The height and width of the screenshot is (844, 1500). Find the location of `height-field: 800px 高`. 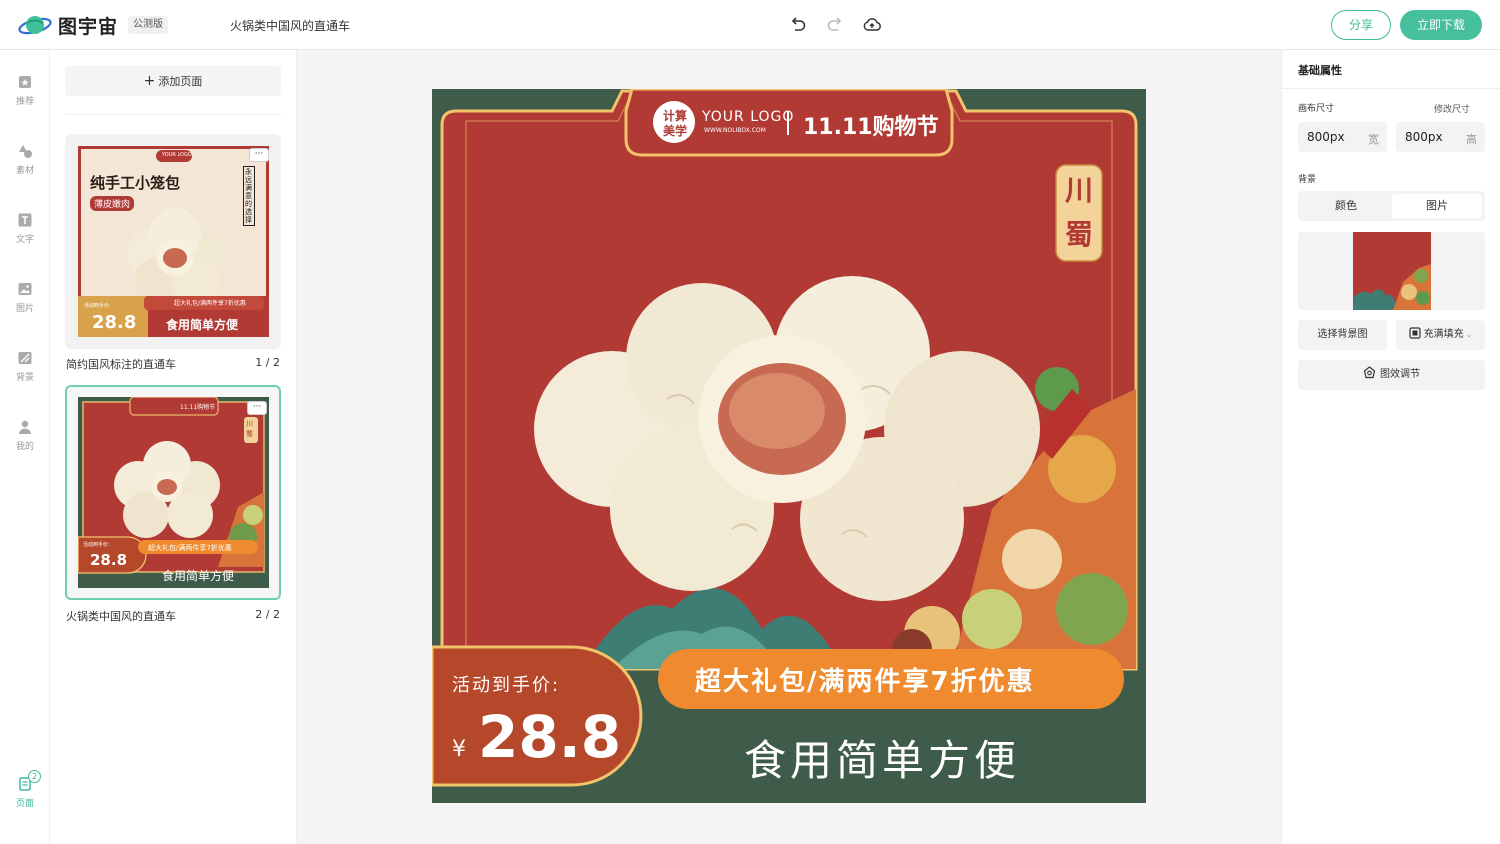

height-field: 800px 高 is located at coordinates (1440, 137).